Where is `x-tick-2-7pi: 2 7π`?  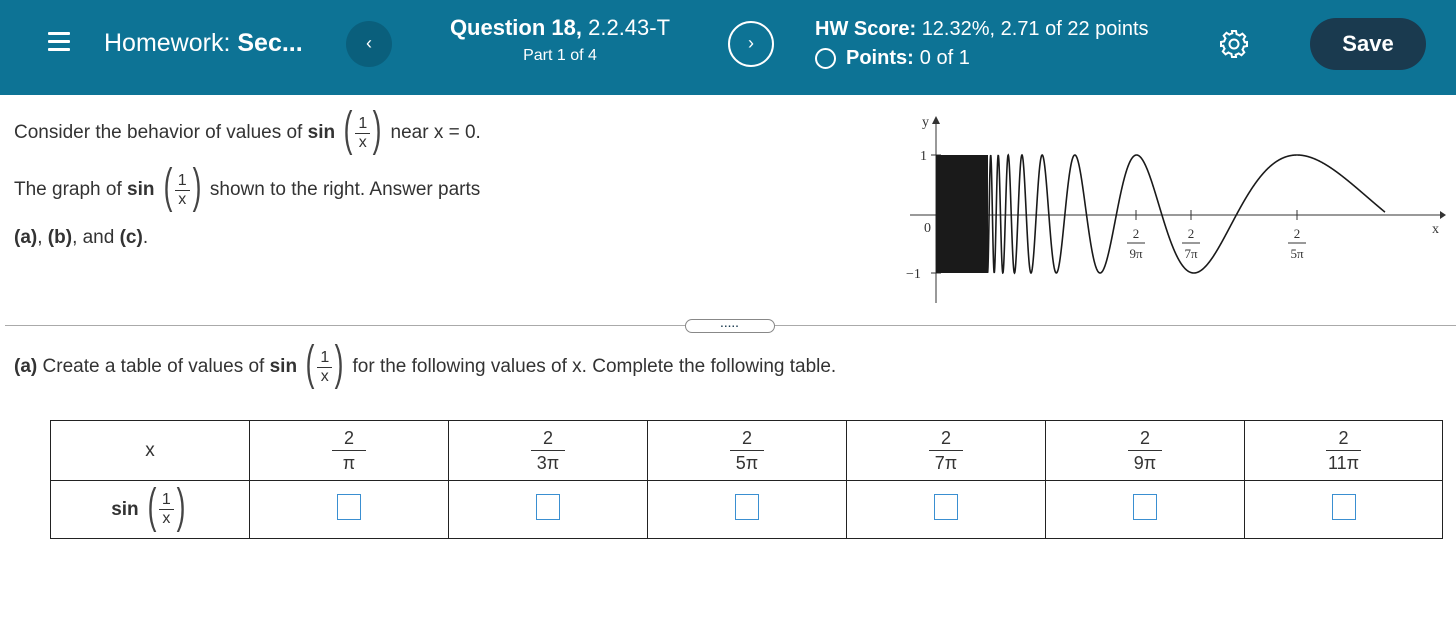 x-tick-2-7pi: 2 7π is located at coordinates (1191, 235).